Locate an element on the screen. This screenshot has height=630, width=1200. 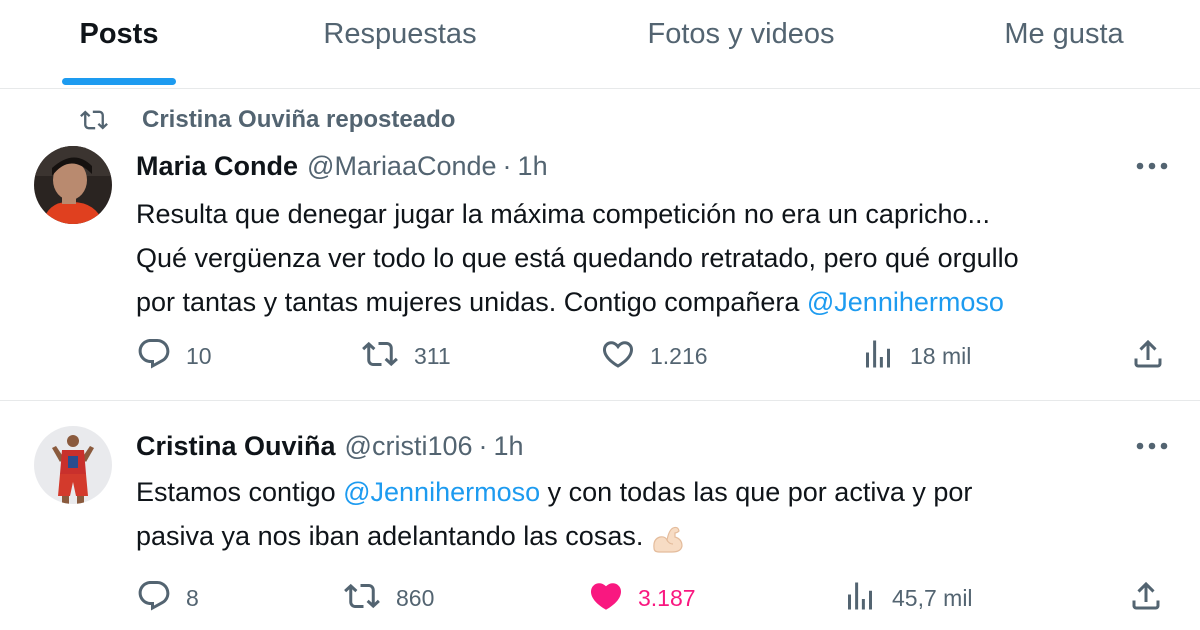
tweet-actions: 10 311 1.216 18 mil is located at coordinates (600, 356).